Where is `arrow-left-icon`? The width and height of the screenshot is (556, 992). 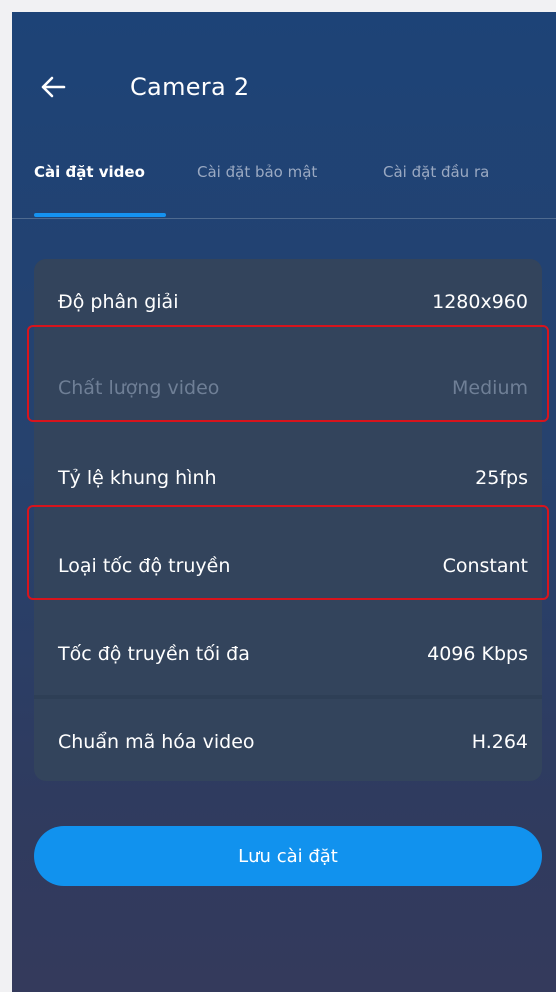 arrow-left-icon is located at coordinates (53, 87).